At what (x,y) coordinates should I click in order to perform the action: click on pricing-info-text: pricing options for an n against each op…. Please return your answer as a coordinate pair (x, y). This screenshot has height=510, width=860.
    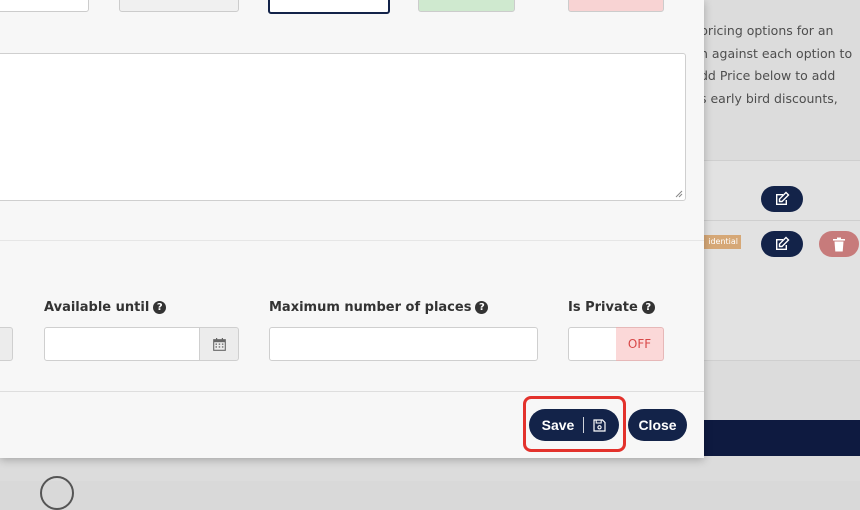
    Looking at the image, I should click on (780, 65).